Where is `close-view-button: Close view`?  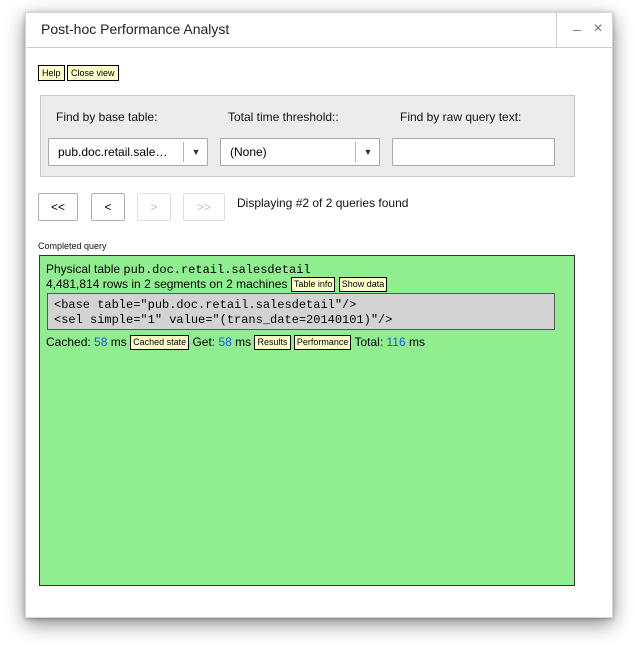
close-view-button: Close view is located at coordinates (93, 73).